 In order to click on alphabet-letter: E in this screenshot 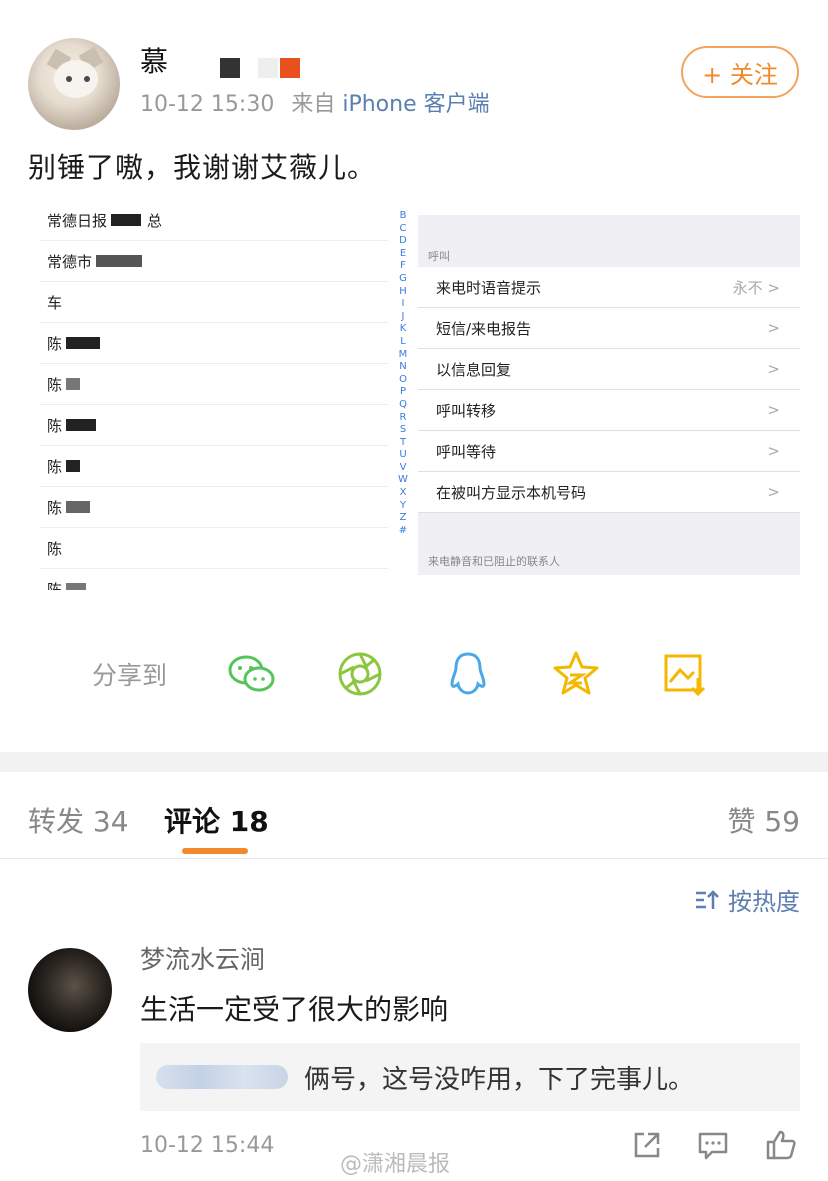, I will do `click(403, 254)`.